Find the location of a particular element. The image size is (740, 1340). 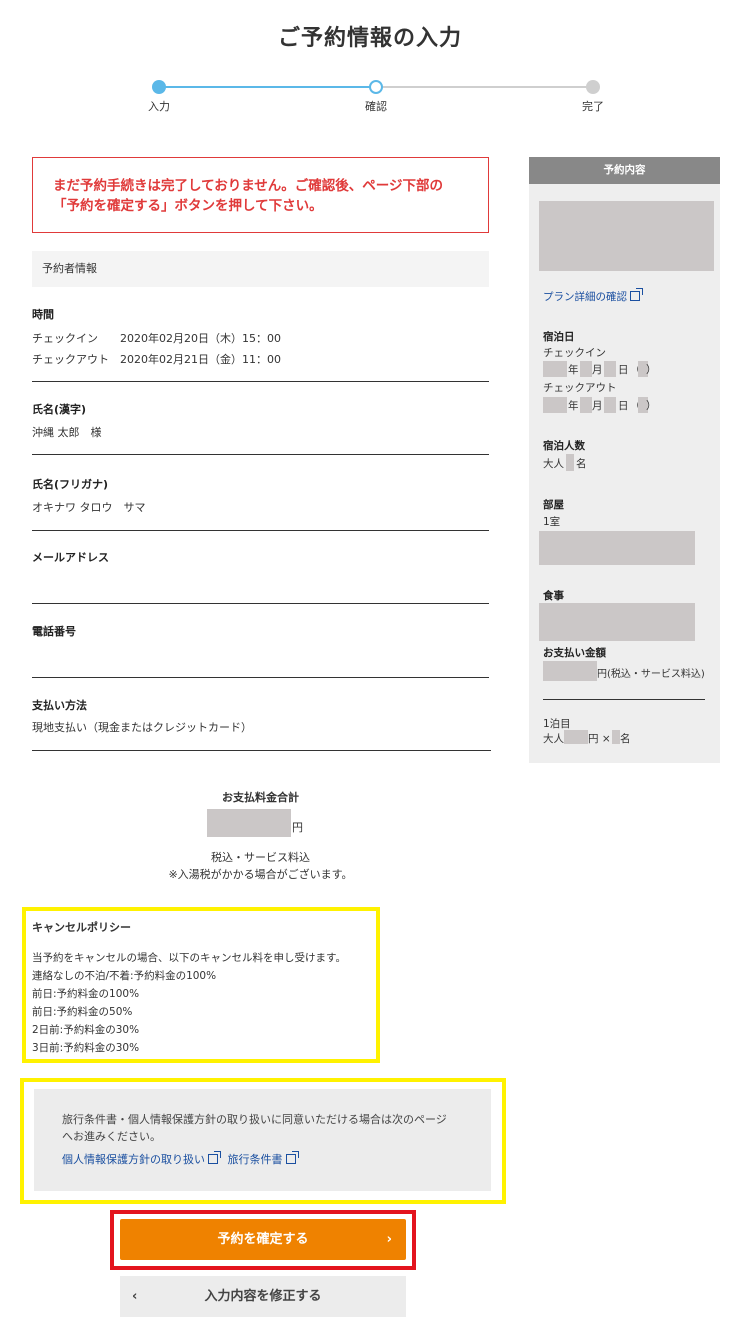

cancel-policy-line: 前日:予約料金の50% is located at coordinates (82, 1012).